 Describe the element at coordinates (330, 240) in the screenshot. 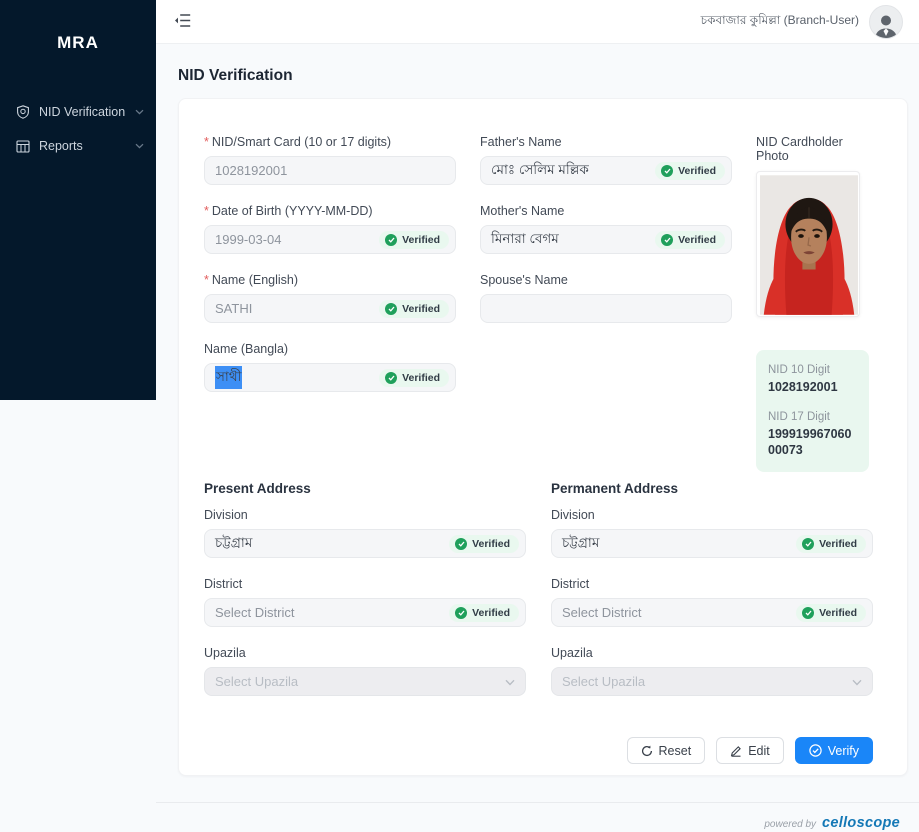

I see `date-of-birth-input: 1999-03-04 Verified` at that location.